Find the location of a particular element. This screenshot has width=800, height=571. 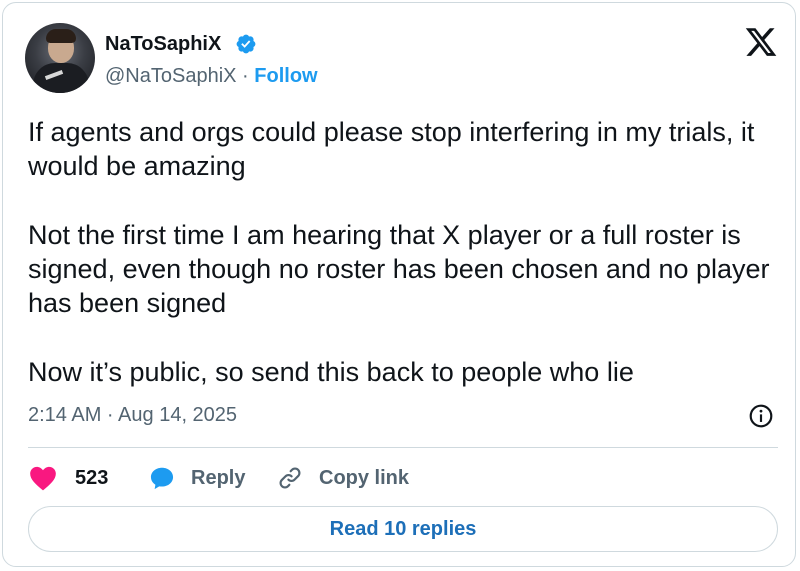

x-logo-icon is located at coordinates (761, 42).